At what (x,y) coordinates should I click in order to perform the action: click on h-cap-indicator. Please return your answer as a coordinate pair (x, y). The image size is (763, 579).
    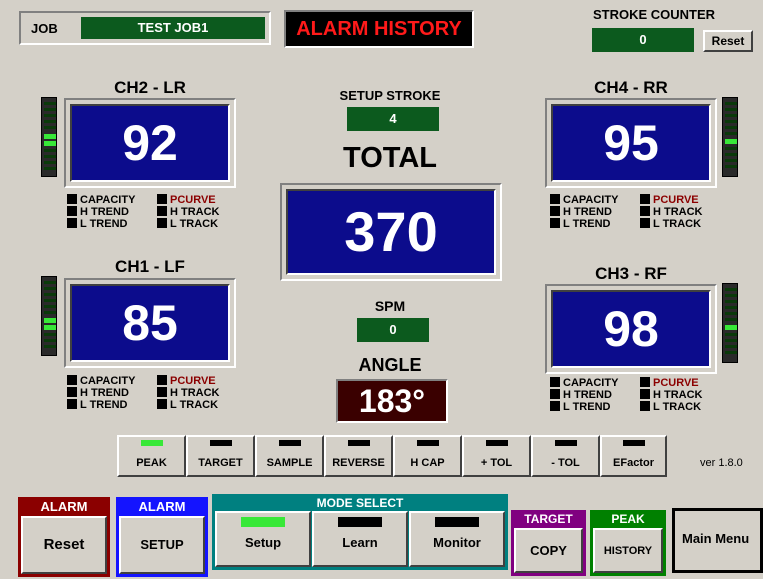
    Looking at the image, I should click on (427, 443).